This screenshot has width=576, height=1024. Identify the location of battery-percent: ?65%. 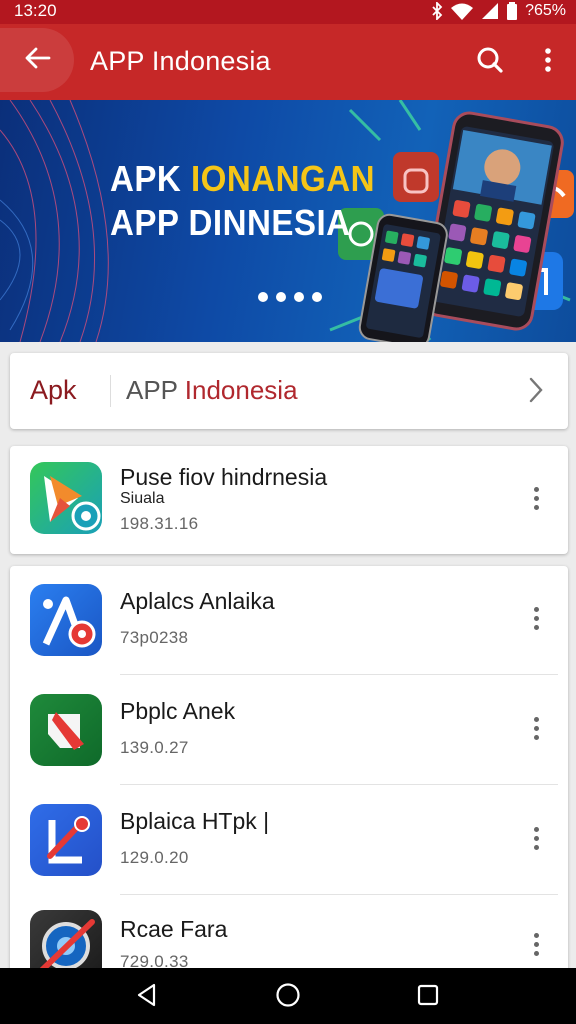
(545, 10).